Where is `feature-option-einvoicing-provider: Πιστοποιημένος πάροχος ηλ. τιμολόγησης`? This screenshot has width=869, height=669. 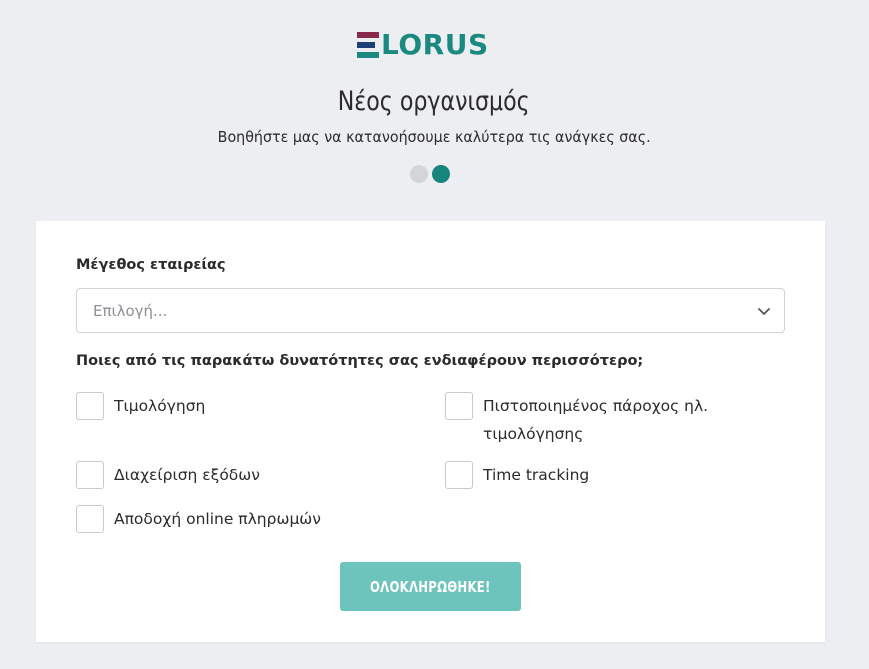
feature-option-einvoicing-provider: Πιστοποιημένος πάροχος ηλ. τιμολόγησης is located at coordinates (615, 420).